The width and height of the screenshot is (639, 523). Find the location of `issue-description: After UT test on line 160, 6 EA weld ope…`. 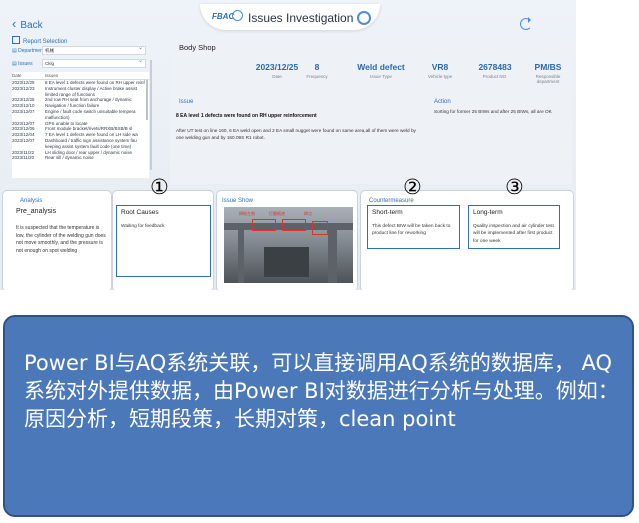

issue-description: After UT test on line 160, 6 EA weld ope… is located at coordinates (296, 134).